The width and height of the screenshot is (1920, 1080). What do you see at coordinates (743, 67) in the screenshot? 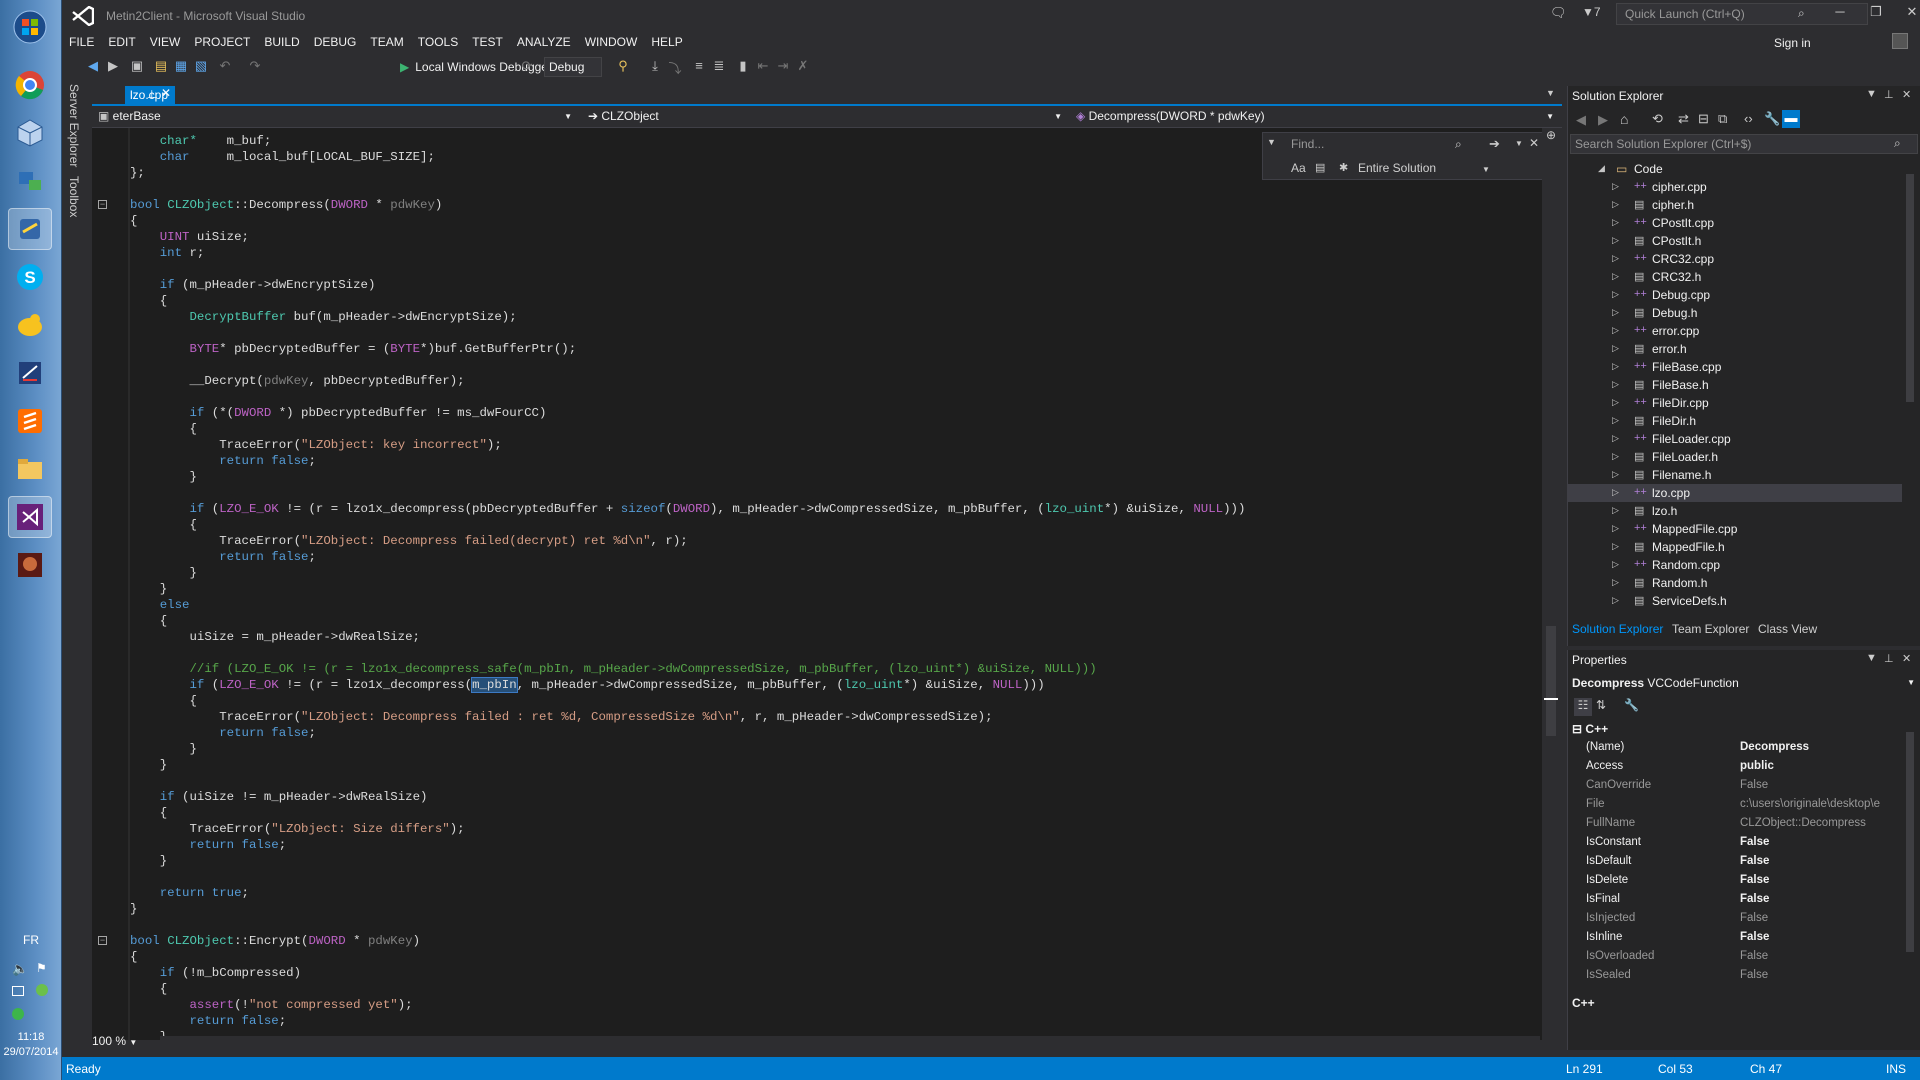
I see `bookmark-icon: ▮` at bounding box center [743, 67].